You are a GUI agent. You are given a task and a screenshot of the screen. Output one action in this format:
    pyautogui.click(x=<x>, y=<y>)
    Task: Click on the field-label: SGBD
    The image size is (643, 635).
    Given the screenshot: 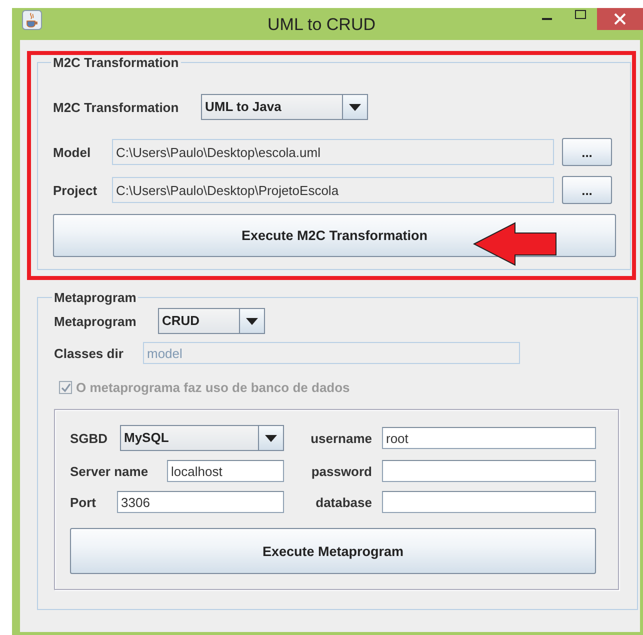 What is the action you would take?
    pyautogui.click(x=89, y=438)
    